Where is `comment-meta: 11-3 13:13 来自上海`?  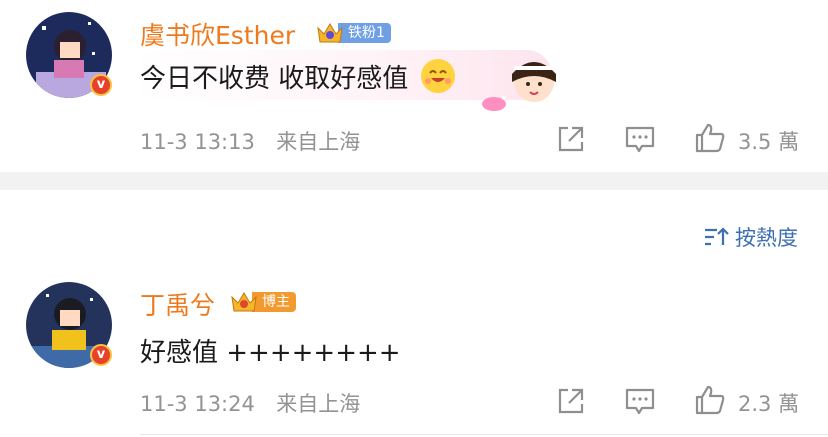 comment-meta: 11-3 13:13 来自上海 is located at coordinates (250, 141).